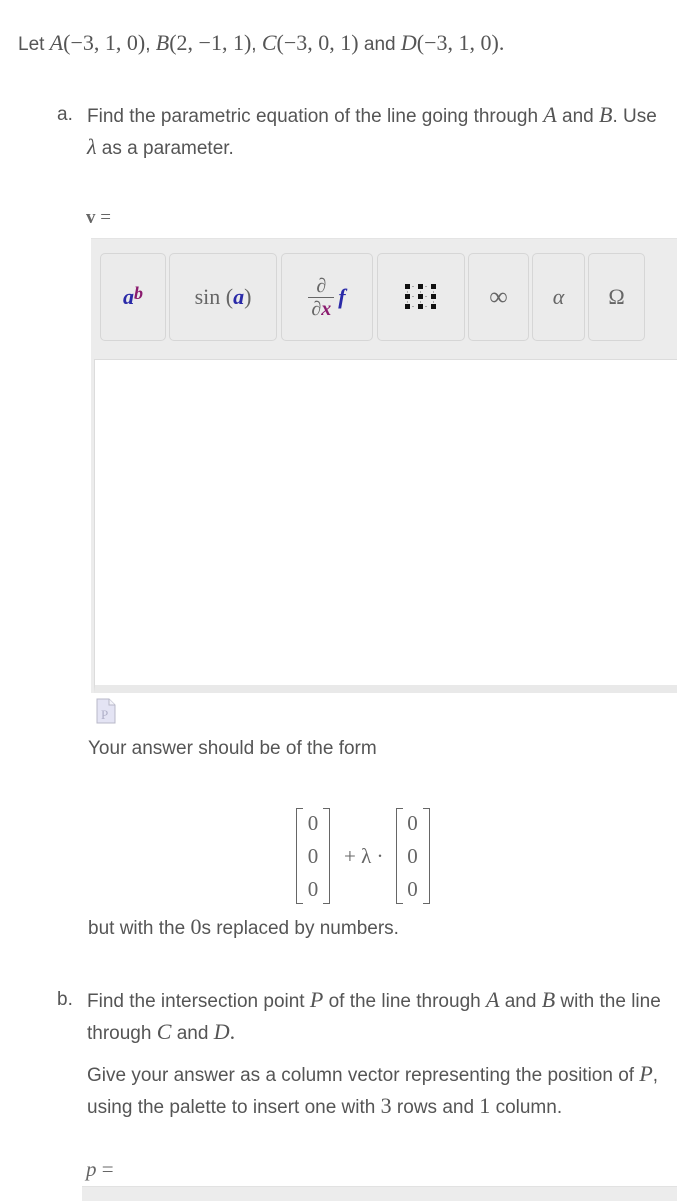 This screenshot has width=677, height=1201. I want to click on point-b-coords: (2, −1, 1), so click(210, 42).